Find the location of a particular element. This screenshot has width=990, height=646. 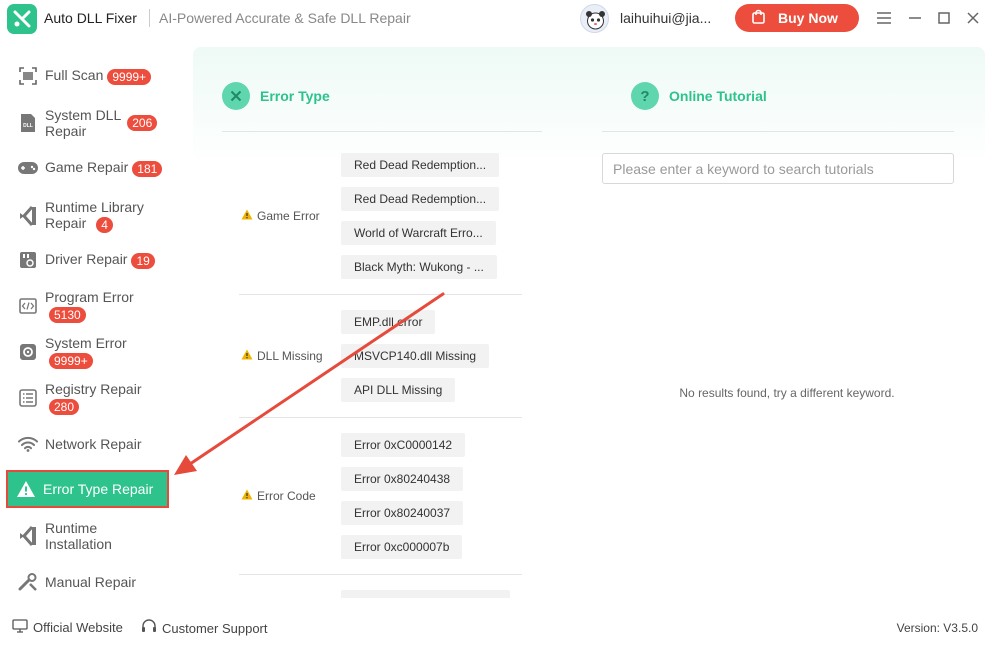

sidebar-item-label: Full Scan is located at coordinates (74, 75).